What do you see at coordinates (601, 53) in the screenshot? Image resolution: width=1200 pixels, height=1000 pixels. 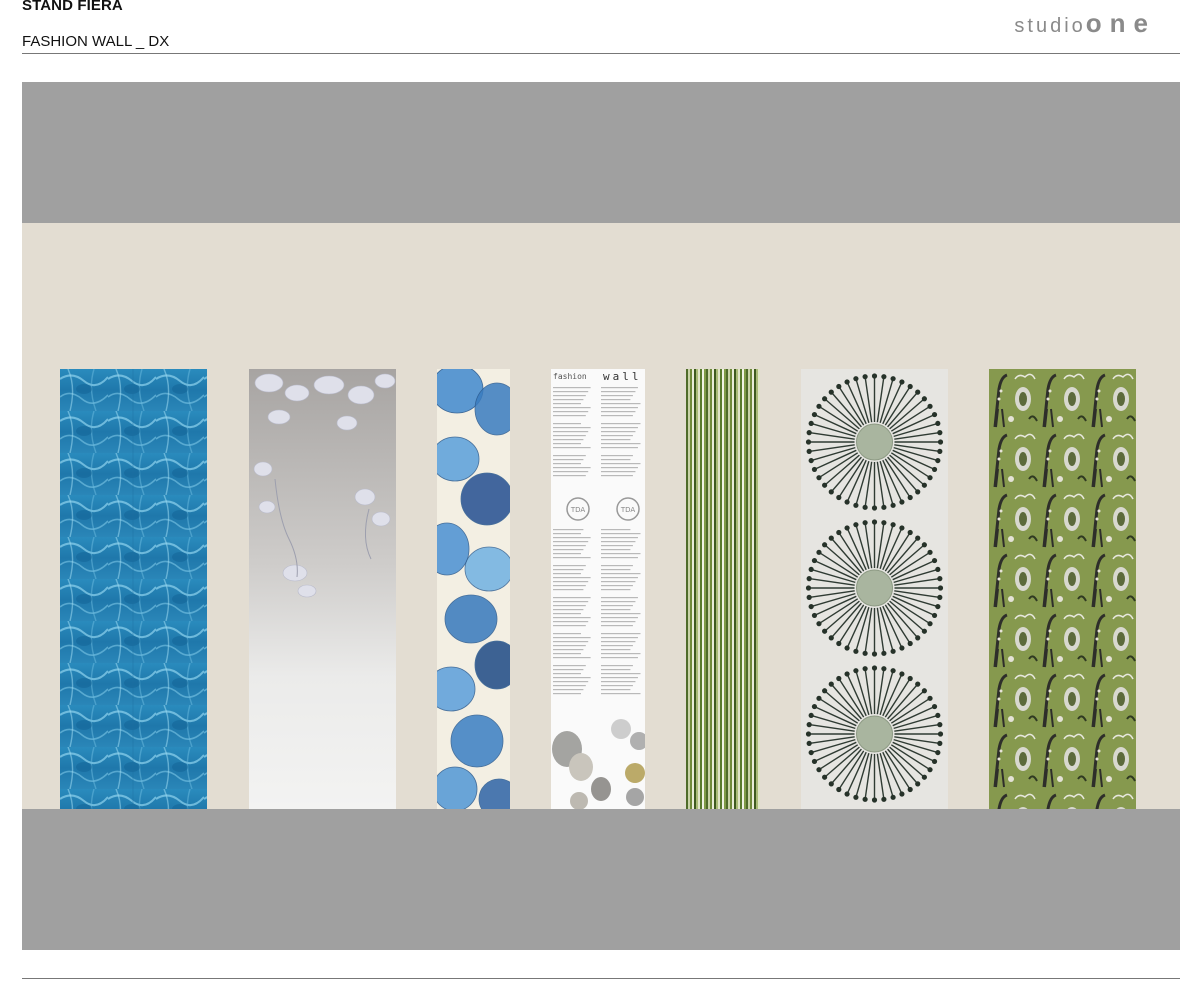 I see `header-rule` at bounding box center [601, 53].